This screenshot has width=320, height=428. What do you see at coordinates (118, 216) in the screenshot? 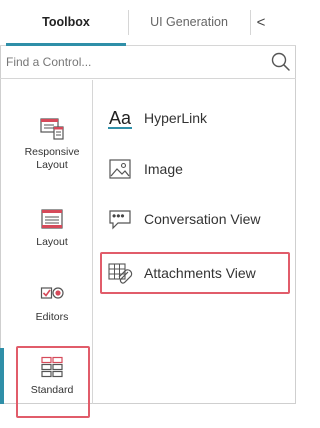
I see `conversation-view-icon-text: •••` at bounding box center [118, 216].